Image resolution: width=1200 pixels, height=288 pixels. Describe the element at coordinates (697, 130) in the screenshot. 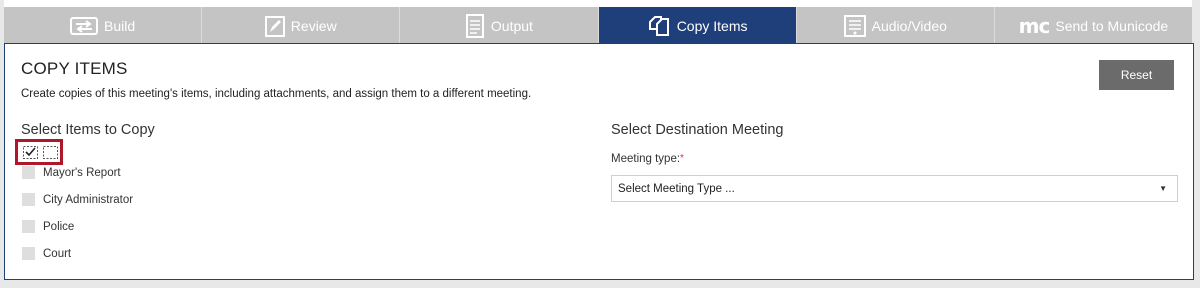

I see `destination-section-title: Select Destination Meeting` at that location.